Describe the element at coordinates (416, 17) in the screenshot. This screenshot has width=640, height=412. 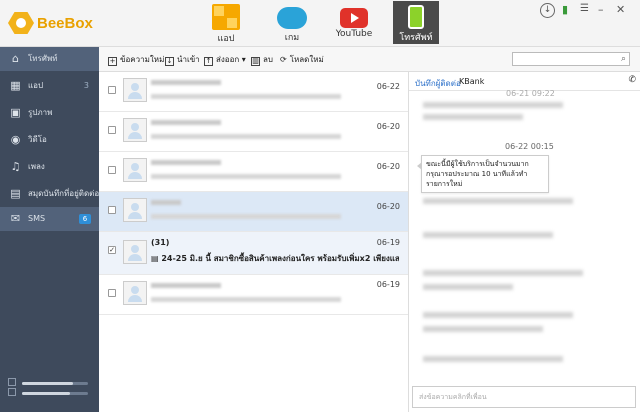
I see `phone-icon` at that location.